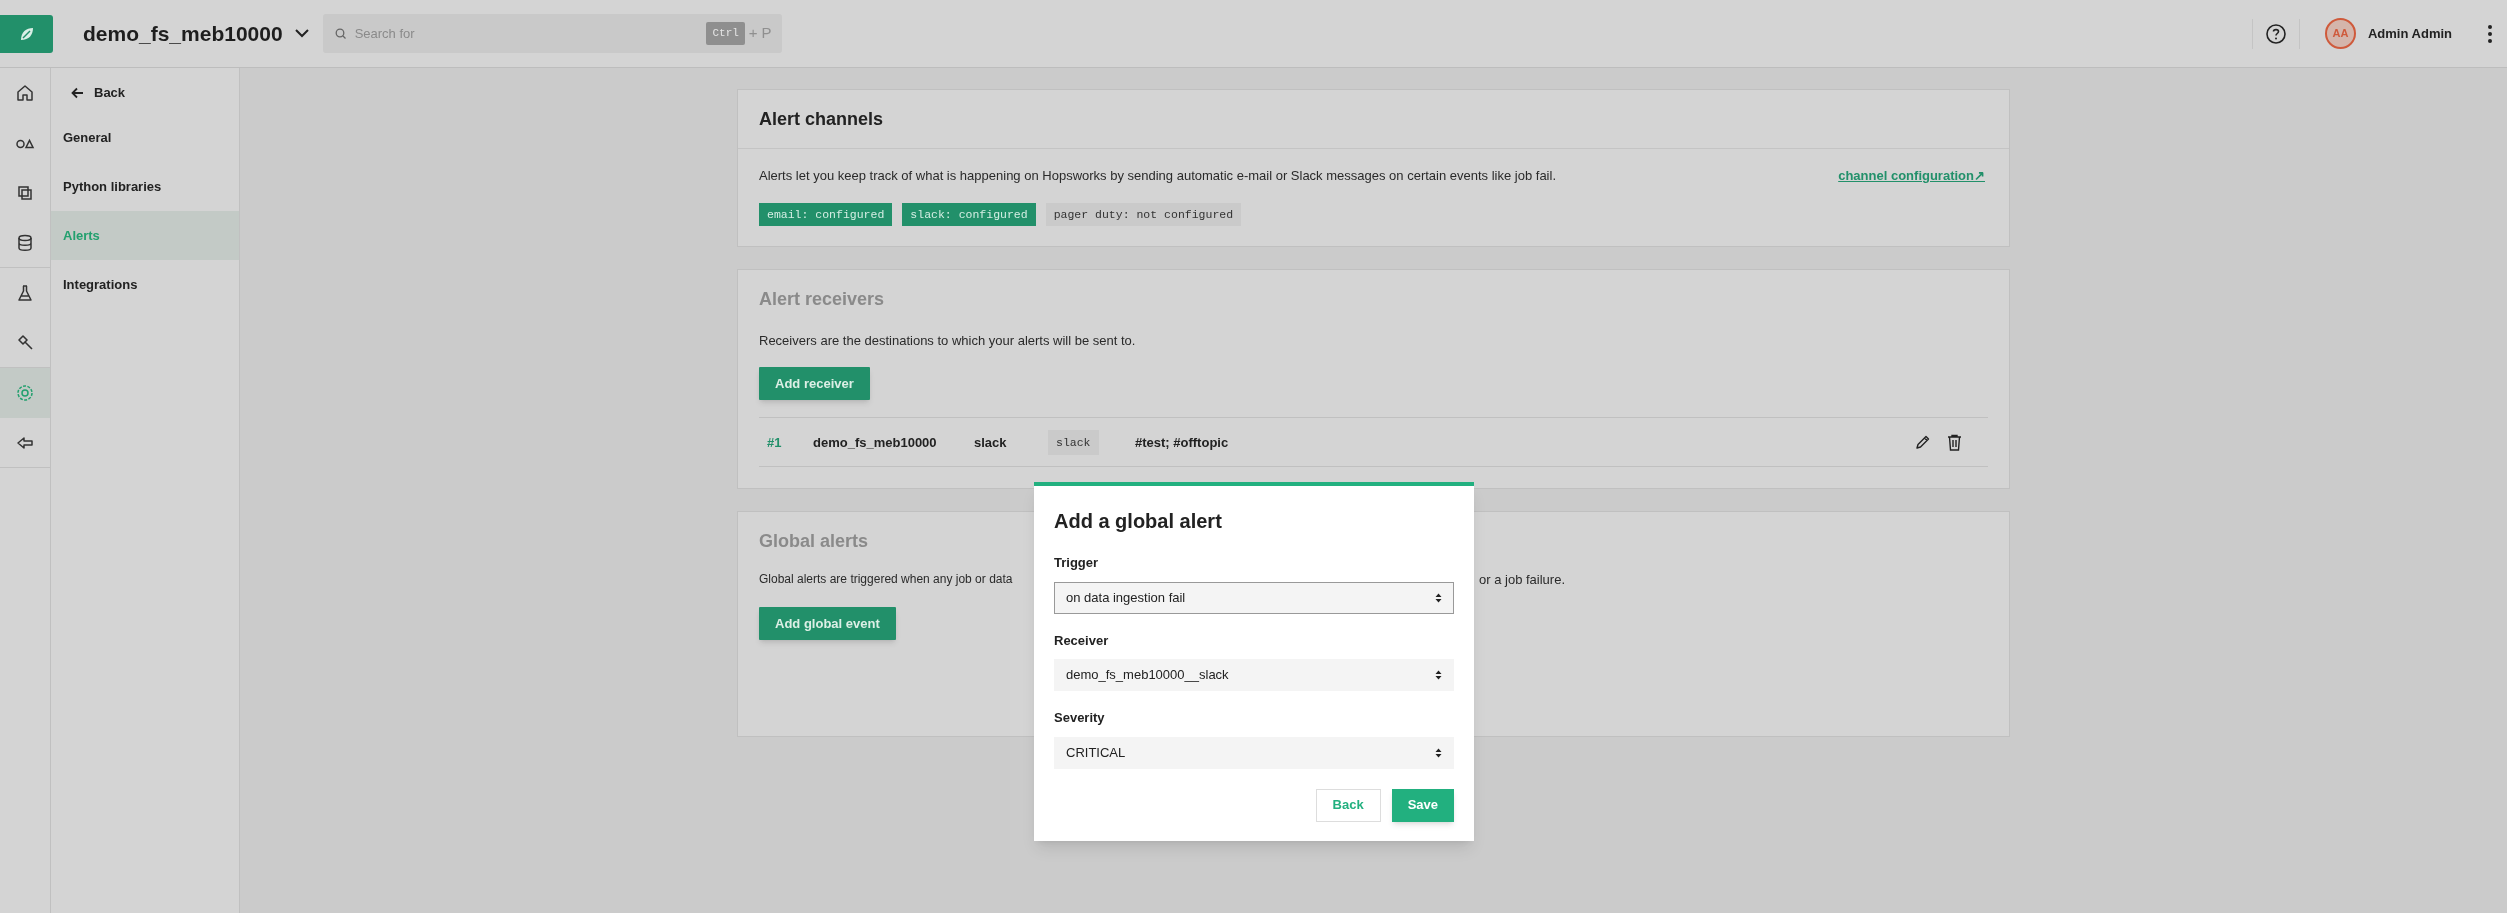 The image size is (2507, 913). What do you see at coordinates (875, 442) in the screenshot?
I see `receiver-name: demo_fs_meb10000` at bounding box center [875, 442].